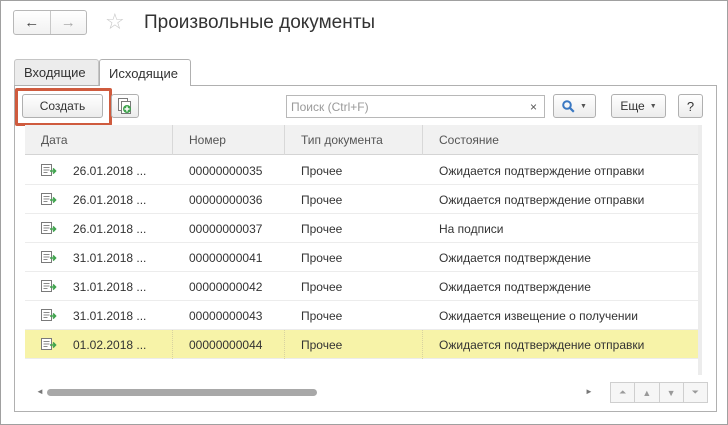 The height and width of the screenshot is (425, 728). I want to click on copy-document-button, so click(125, 106).